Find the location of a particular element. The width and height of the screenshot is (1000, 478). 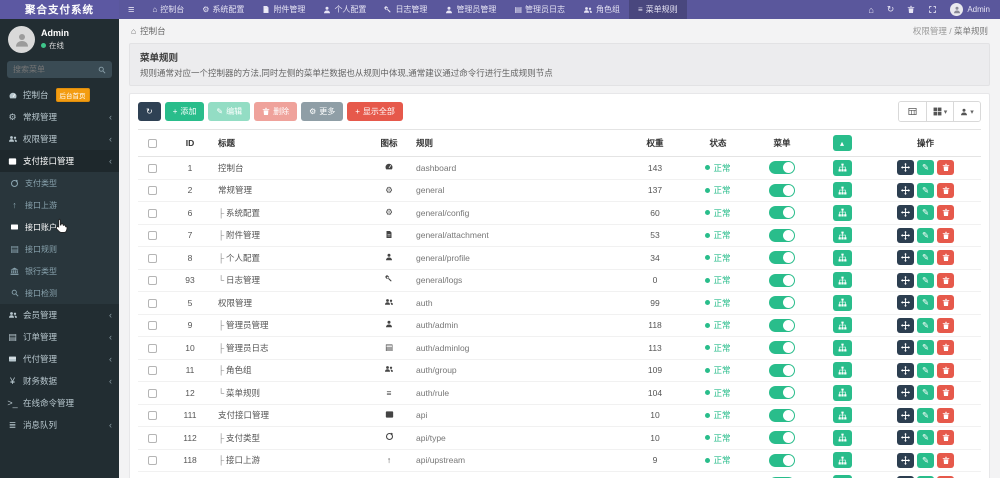

fullscreen-icon is located at coordinates (932, 9).